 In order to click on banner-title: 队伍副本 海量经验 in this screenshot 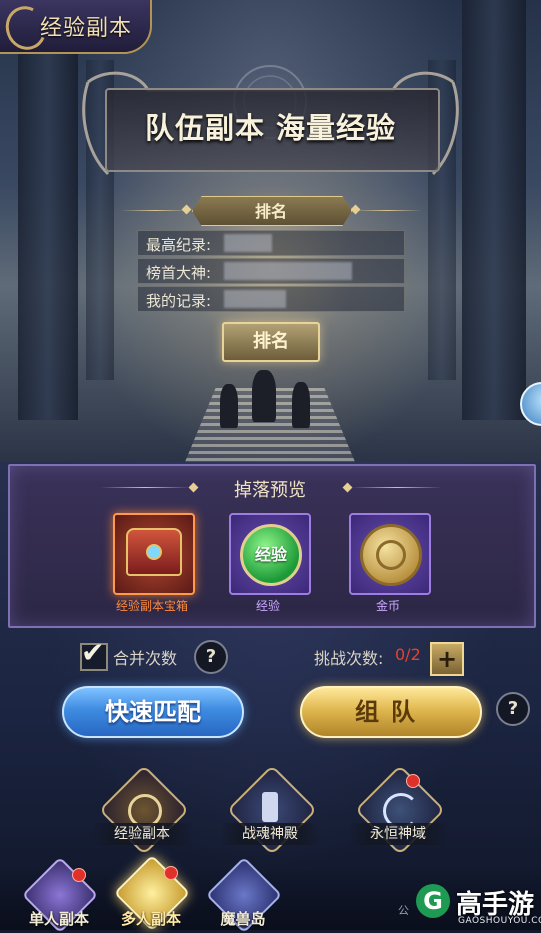, I will do `click(270, 128)`.